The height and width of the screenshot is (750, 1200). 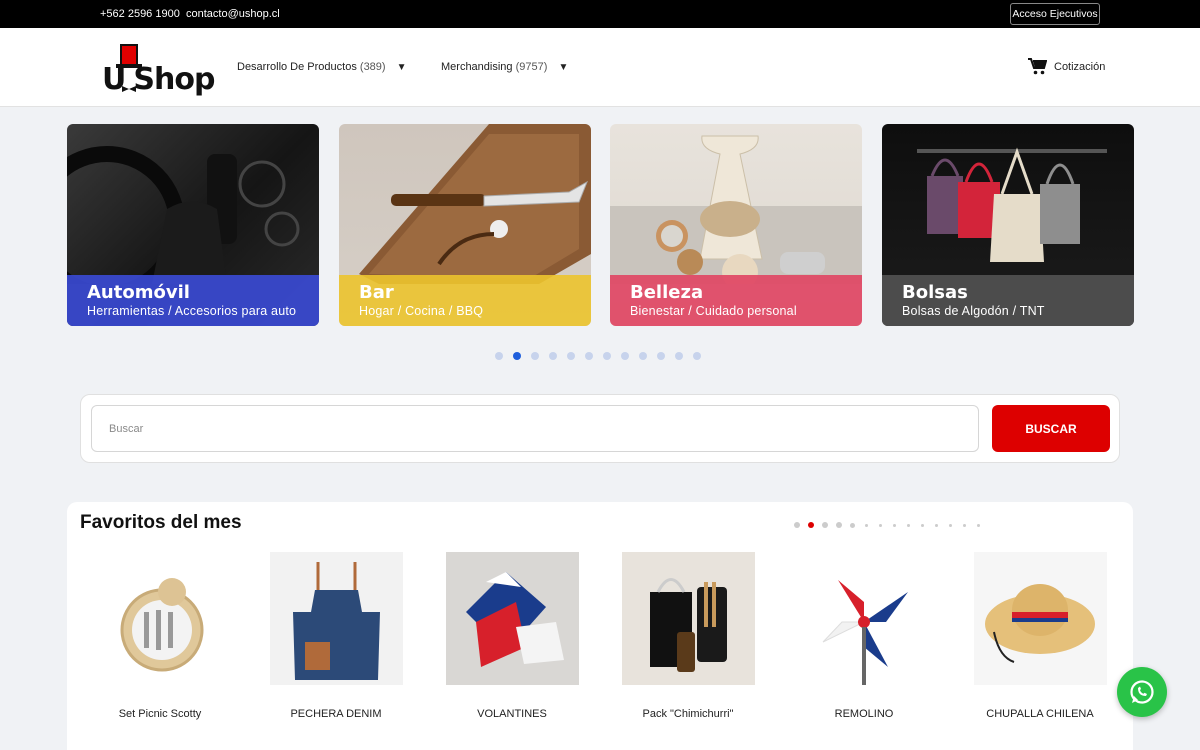 What do you see at coordinates (973, 311) in the screenshot?
I see `category-subtitle: Bolsas de Algodón / TNT` at bounding box center [973, 311].